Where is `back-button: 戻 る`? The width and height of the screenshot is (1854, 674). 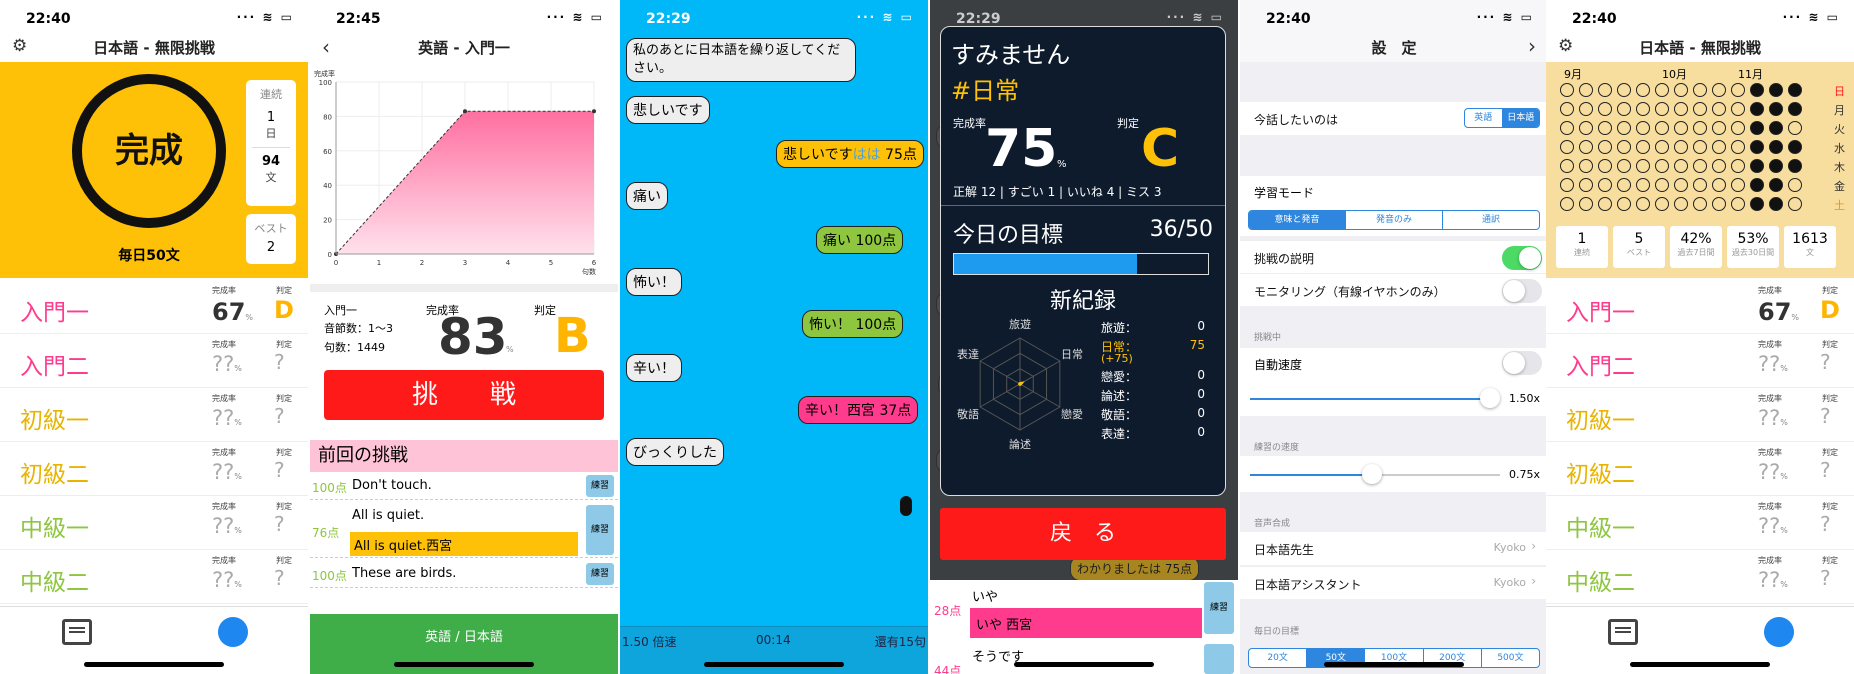
back-button: 戻 る is located at coordinates (1083, 534).